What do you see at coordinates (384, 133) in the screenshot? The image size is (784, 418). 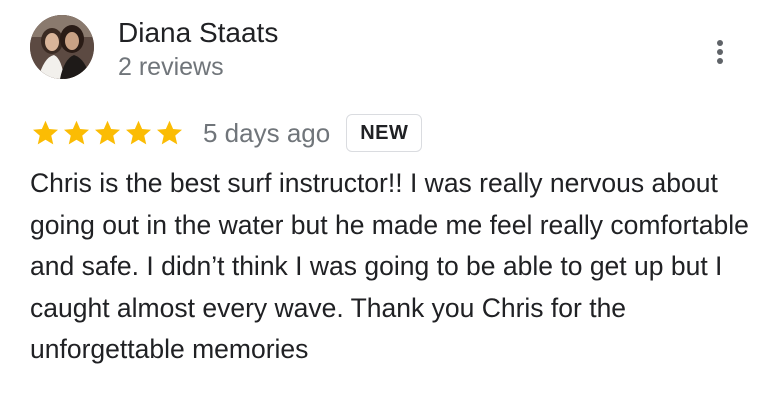 I see `new-badge: NEW` at bounding box center [384, 133].